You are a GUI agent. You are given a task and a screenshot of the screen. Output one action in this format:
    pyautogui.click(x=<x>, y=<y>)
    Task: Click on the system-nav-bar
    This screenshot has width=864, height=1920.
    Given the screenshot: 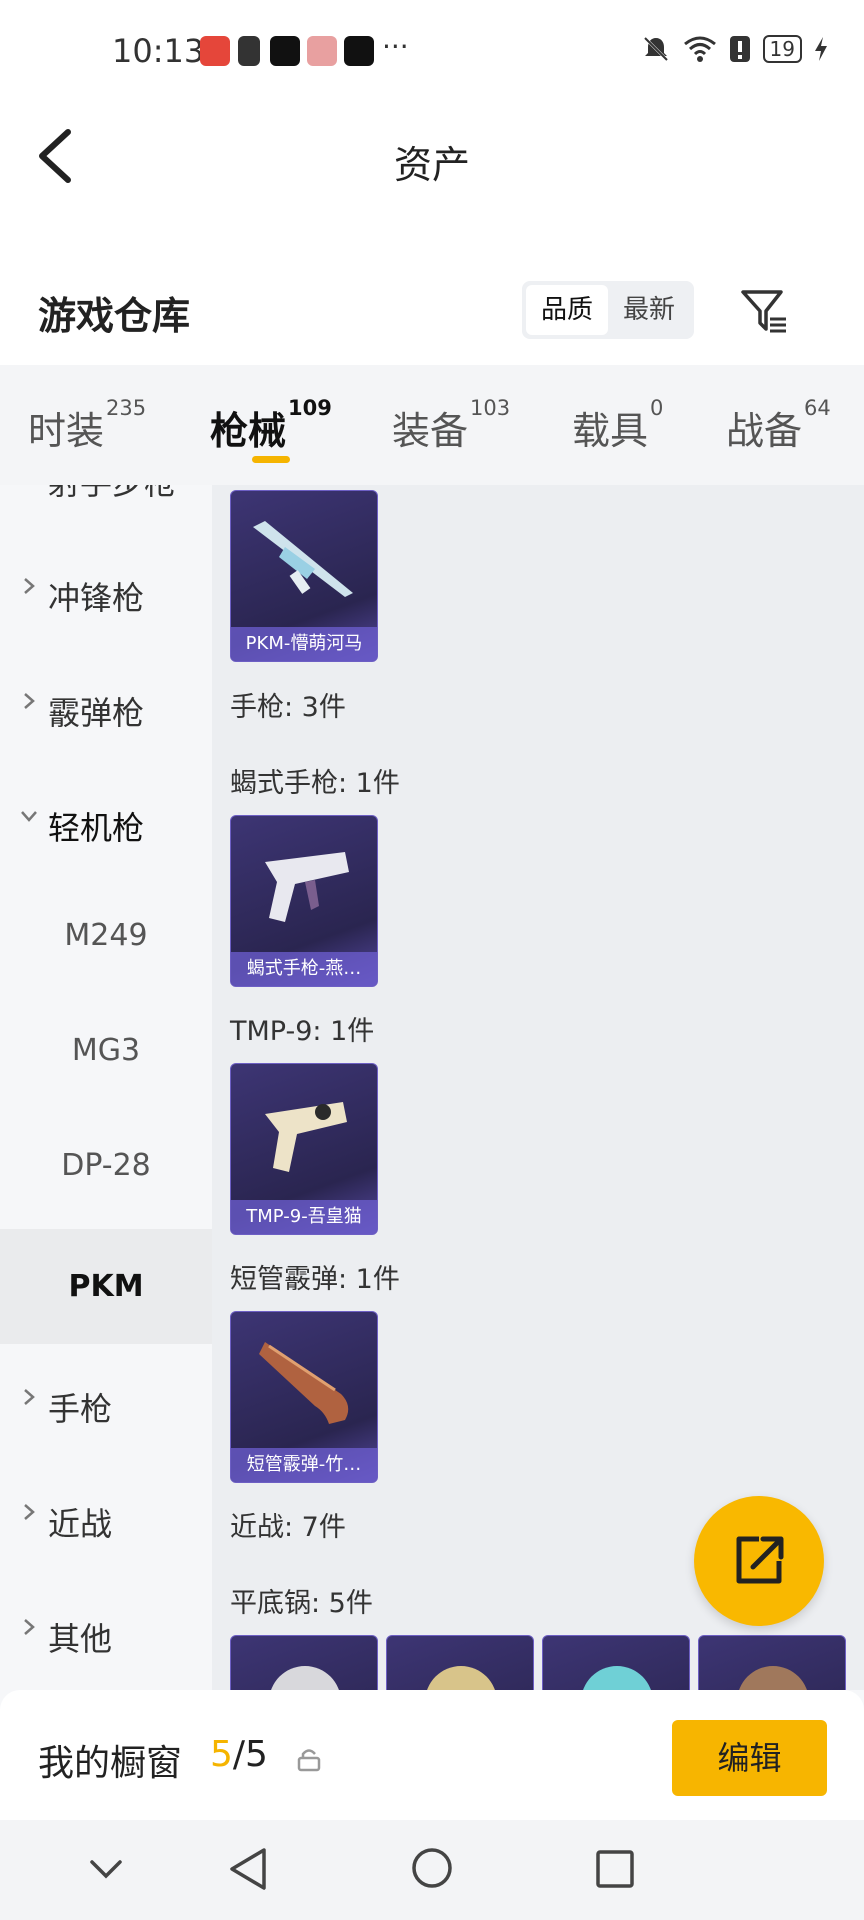 What is the action you would take?
    pyautogui.click(x=432, y=1870)
    